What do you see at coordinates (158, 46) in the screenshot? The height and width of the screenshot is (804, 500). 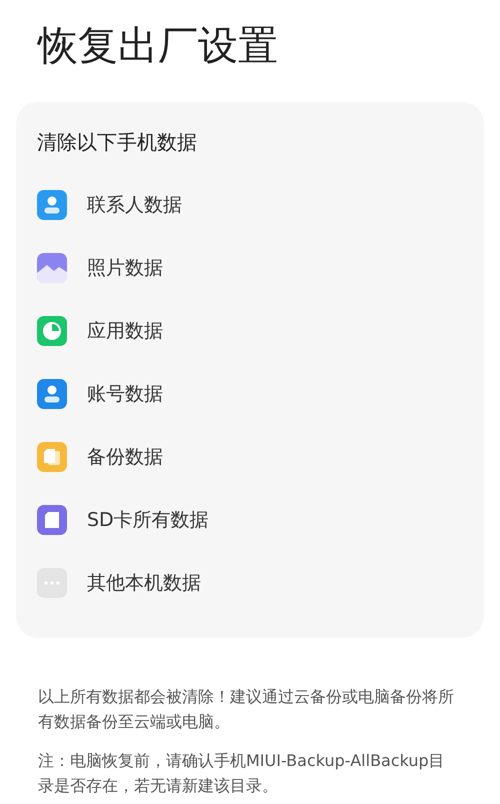 I see `page-title: 恢复出厂设置` at bounding box center [158, 46].